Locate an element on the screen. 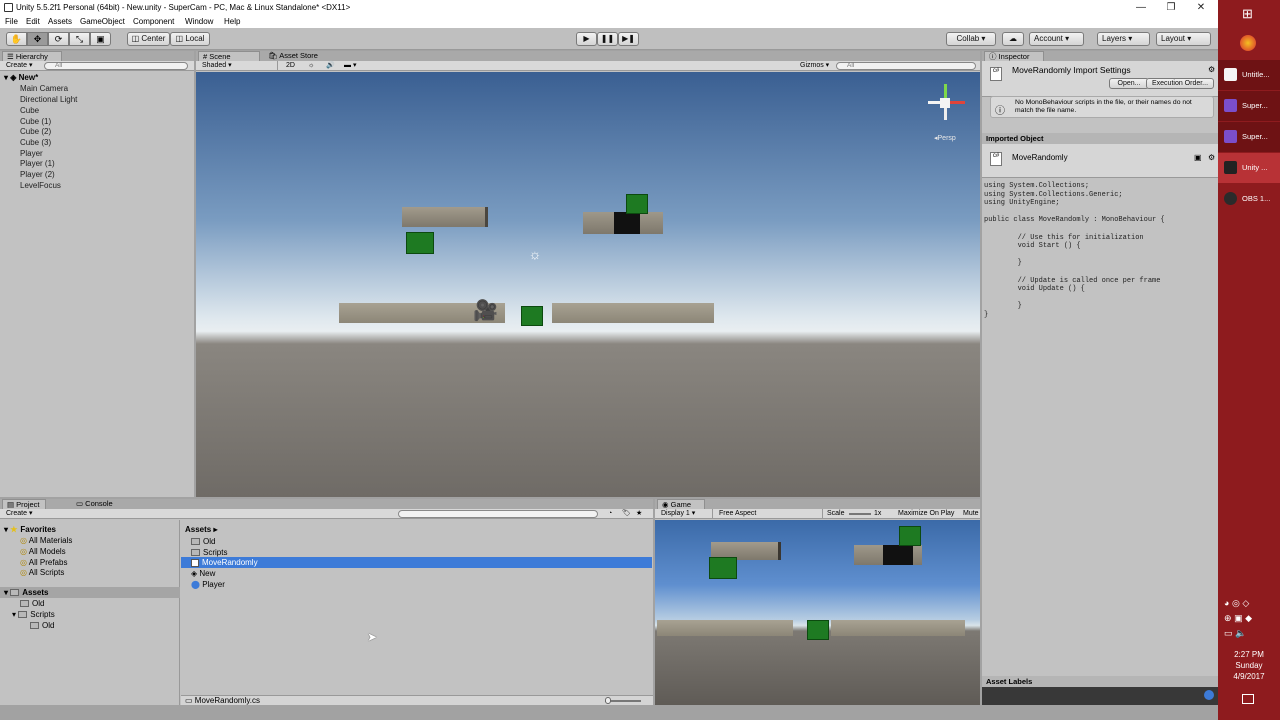 The image size is (1280, 720). menu-edit: Edit is located at coordinates (33, 22).